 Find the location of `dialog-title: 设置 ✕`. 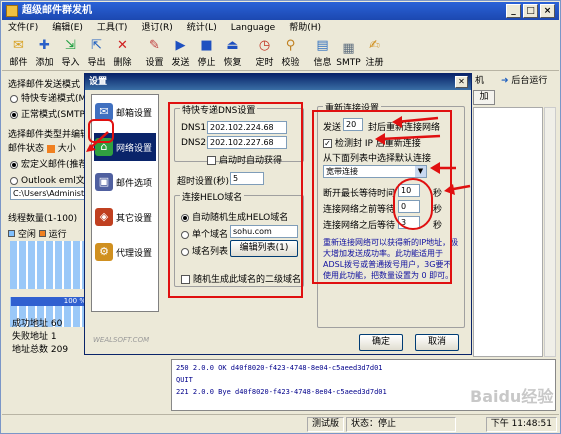

dialog-title: 设置 ✕ is located at coordinates (278, 82).